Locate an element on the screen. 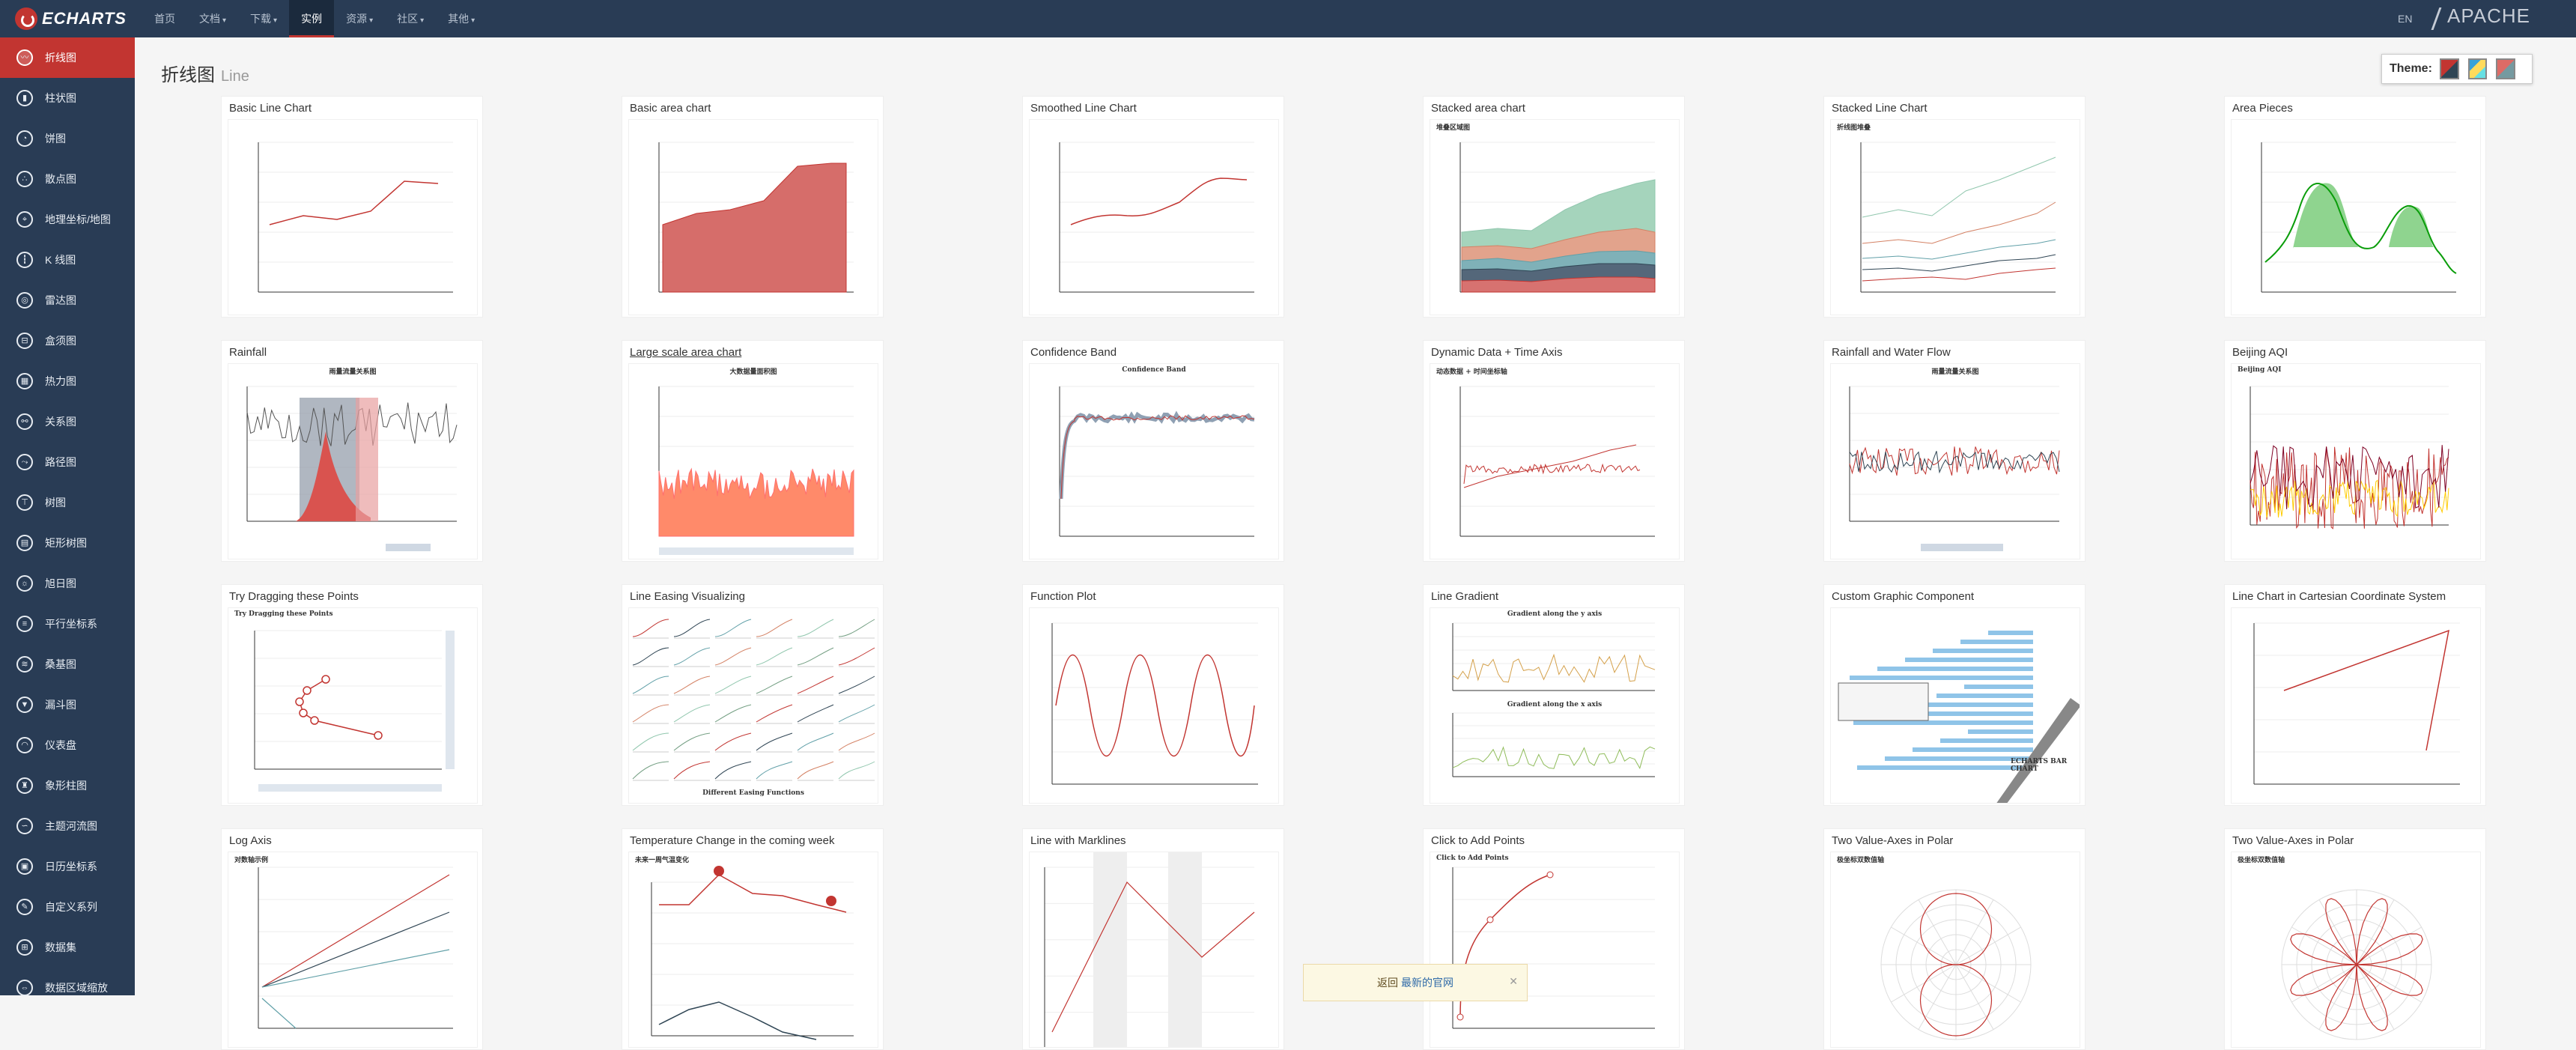 This screenshot has height=1050, width=2576. nav-item-5: 社区 ▾ is located at coordinates (410, 18).